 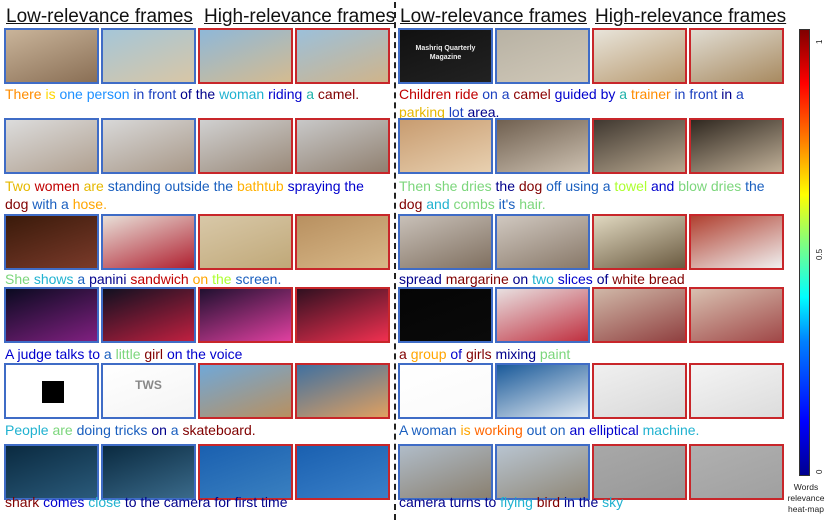 I want to click on caption-left-5: People are doing tricks on a skateboard., so click(x=197, y=430).